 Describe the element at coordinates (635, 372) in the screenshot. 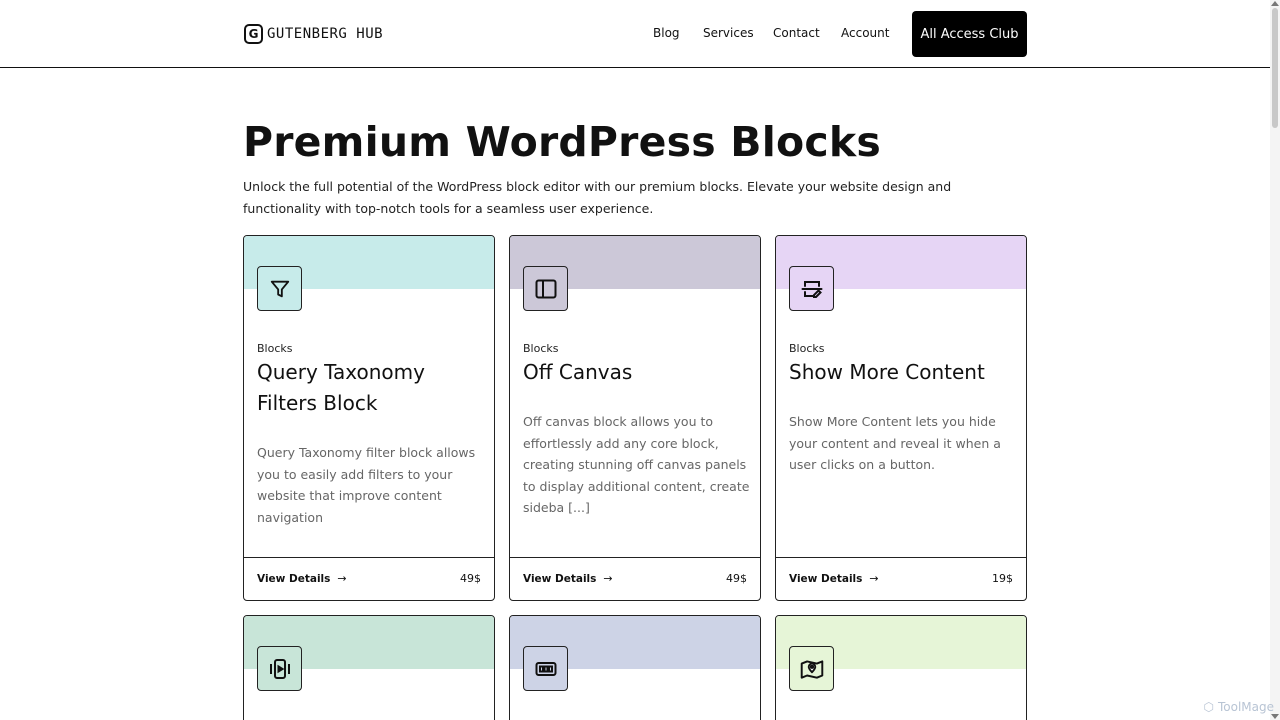

I see `card-title: Off Canvas` at that location.